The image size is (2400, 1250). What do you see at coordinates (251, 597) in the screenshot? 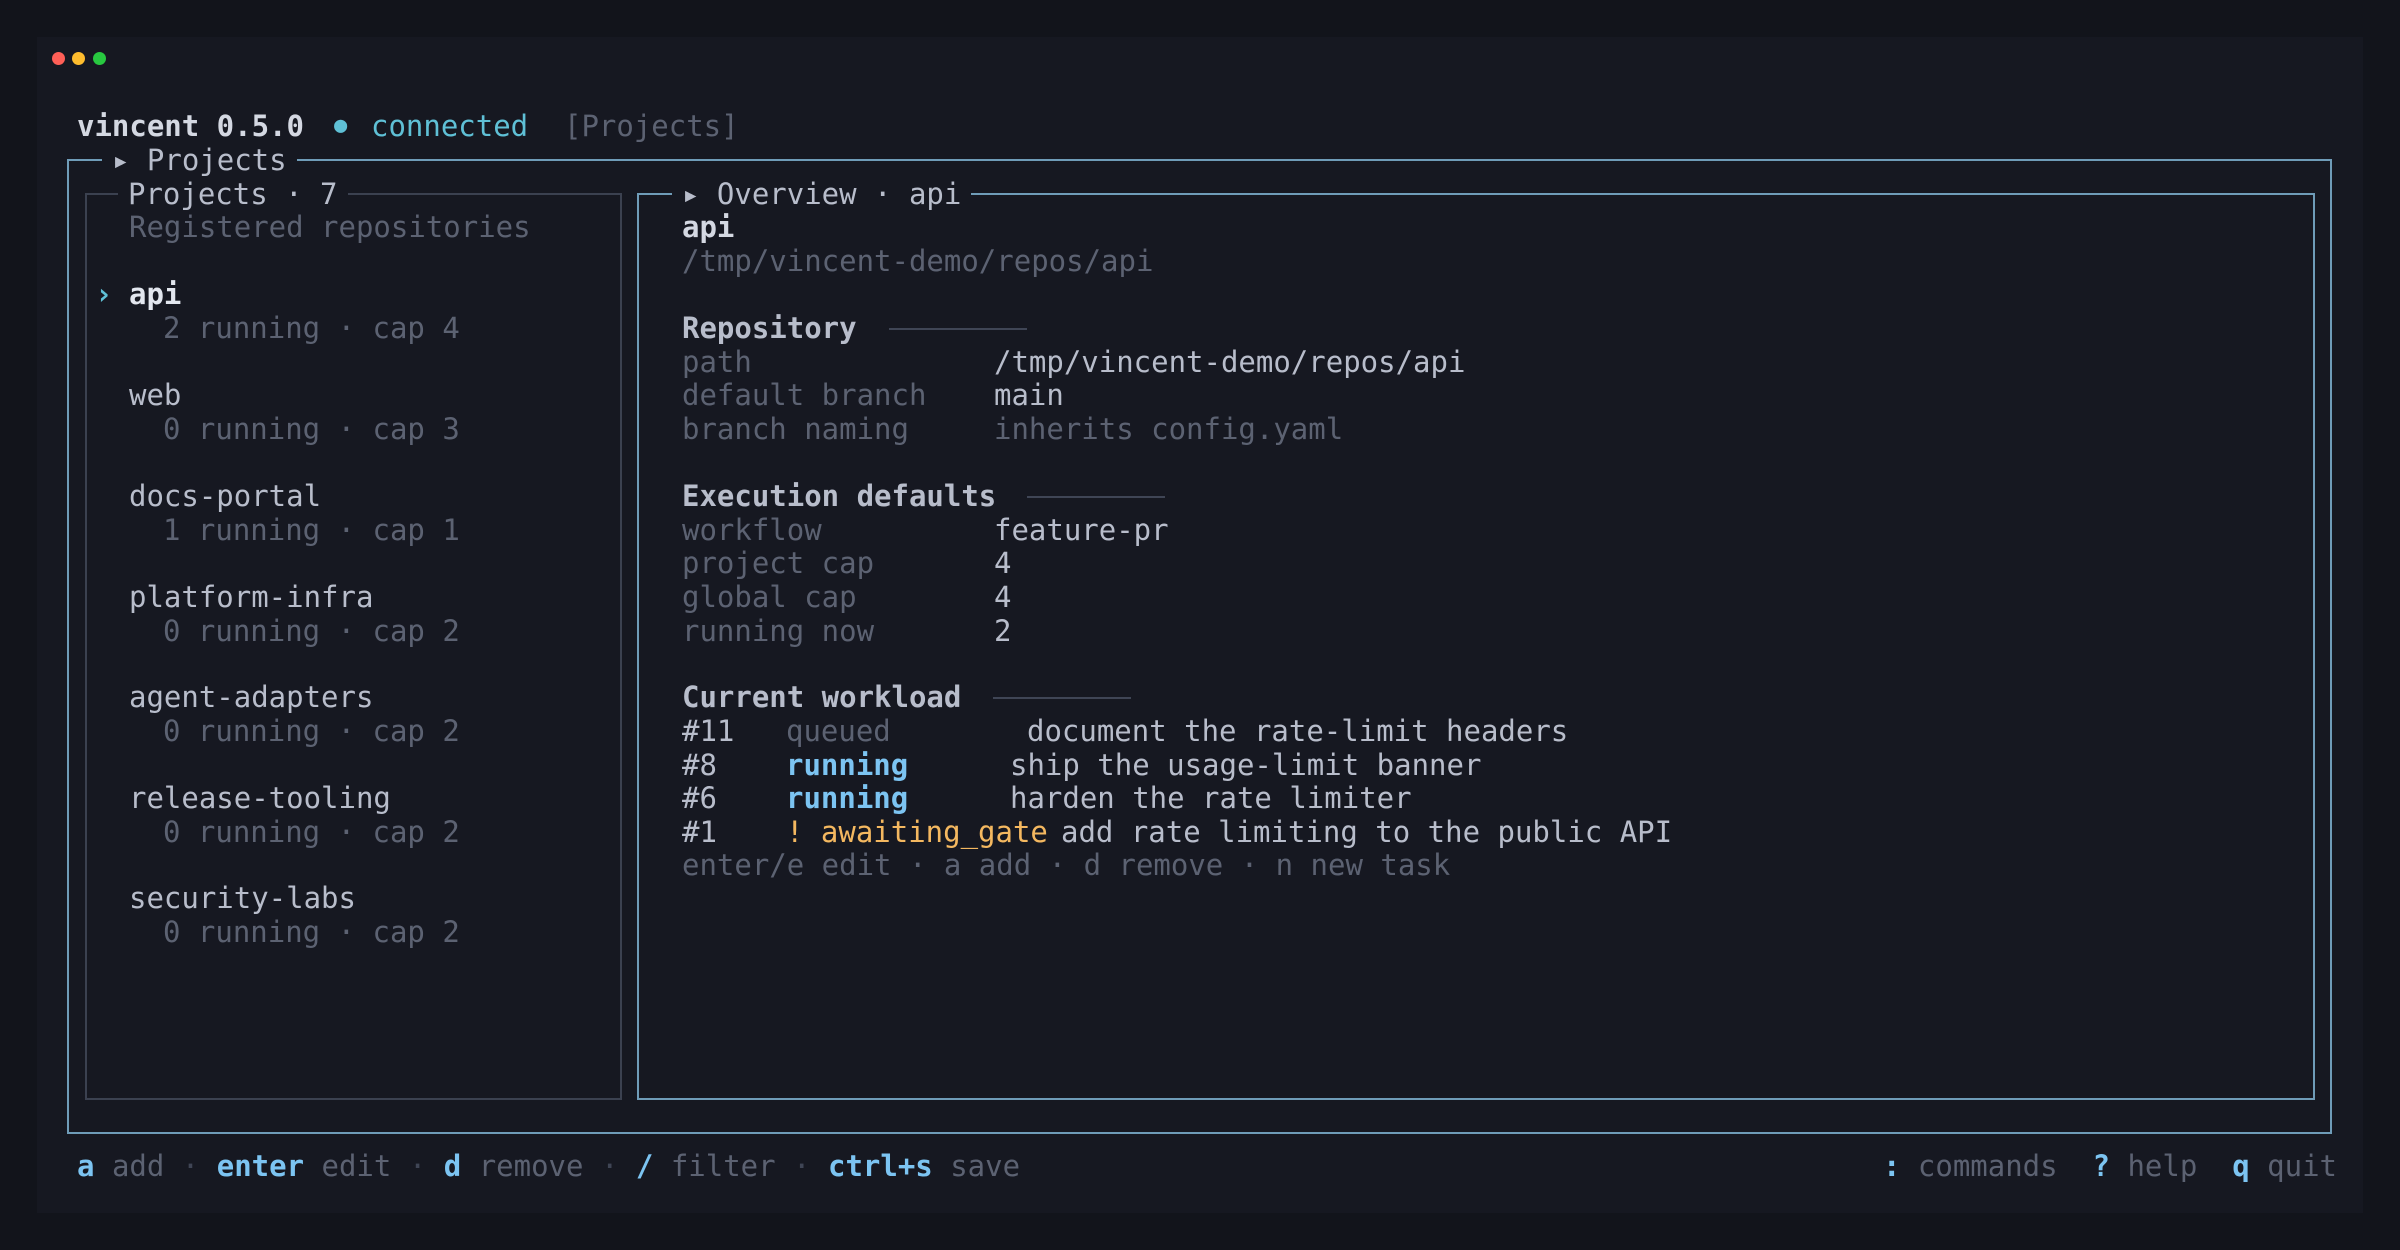
I see `project-name: platform-infra` at bounding box center [251, 597].